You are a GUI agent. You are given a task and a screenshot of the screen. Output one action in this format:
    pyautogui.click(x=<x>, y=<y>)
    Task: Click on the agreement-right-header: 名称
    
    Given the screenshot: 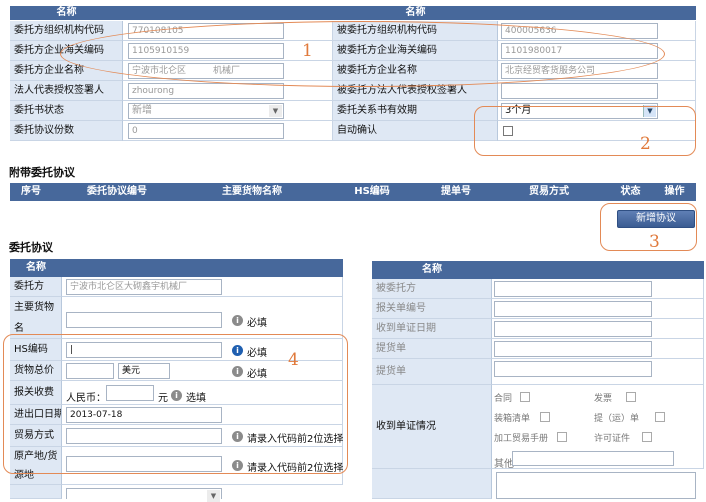 What is the action you would take?
    pyautogui.click(x=432, y=270)
    